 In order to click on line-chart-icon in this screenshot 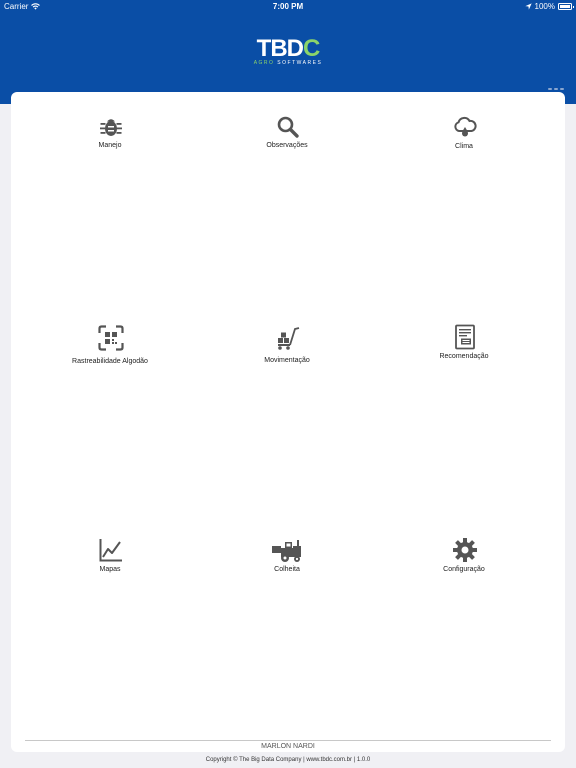, I will do `click(111, 550)`.